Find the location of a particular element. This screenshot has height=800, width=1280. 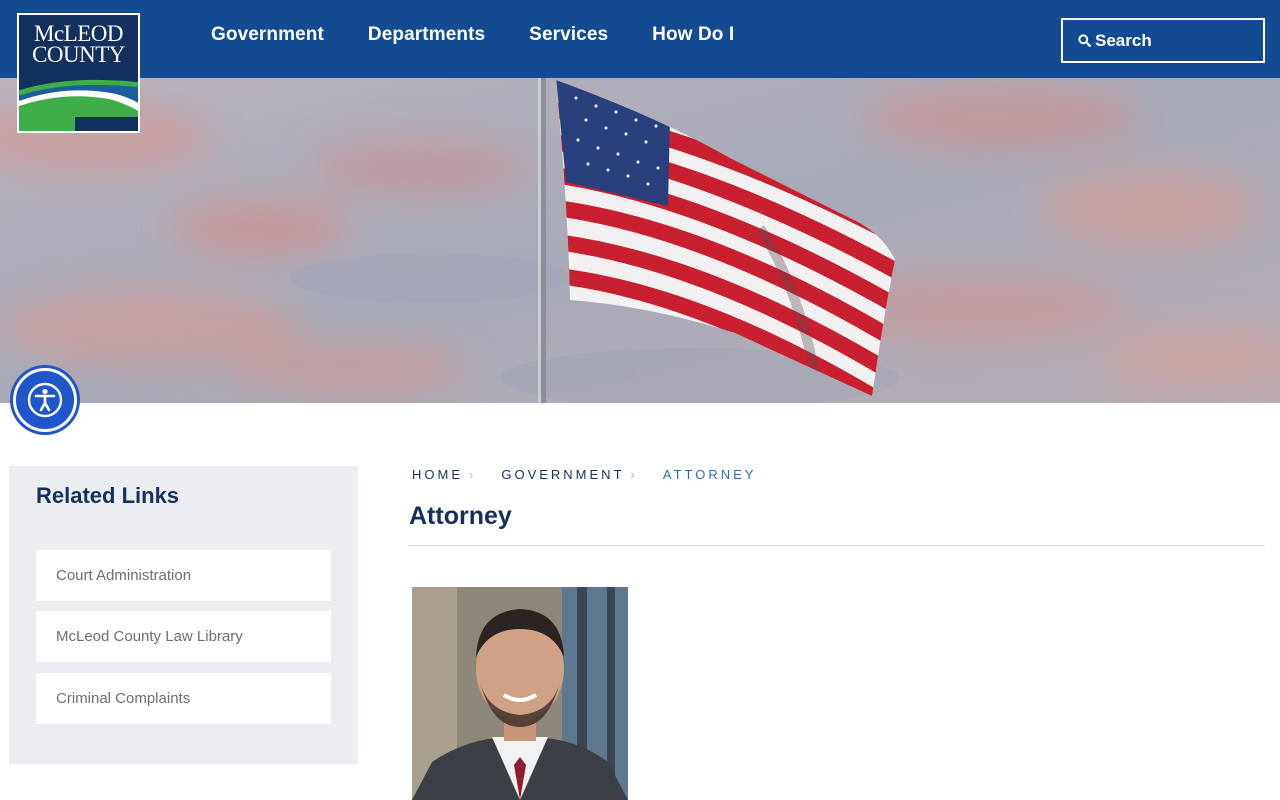

nav-how-do-i: How Do I is located at coordinates (693, 35).